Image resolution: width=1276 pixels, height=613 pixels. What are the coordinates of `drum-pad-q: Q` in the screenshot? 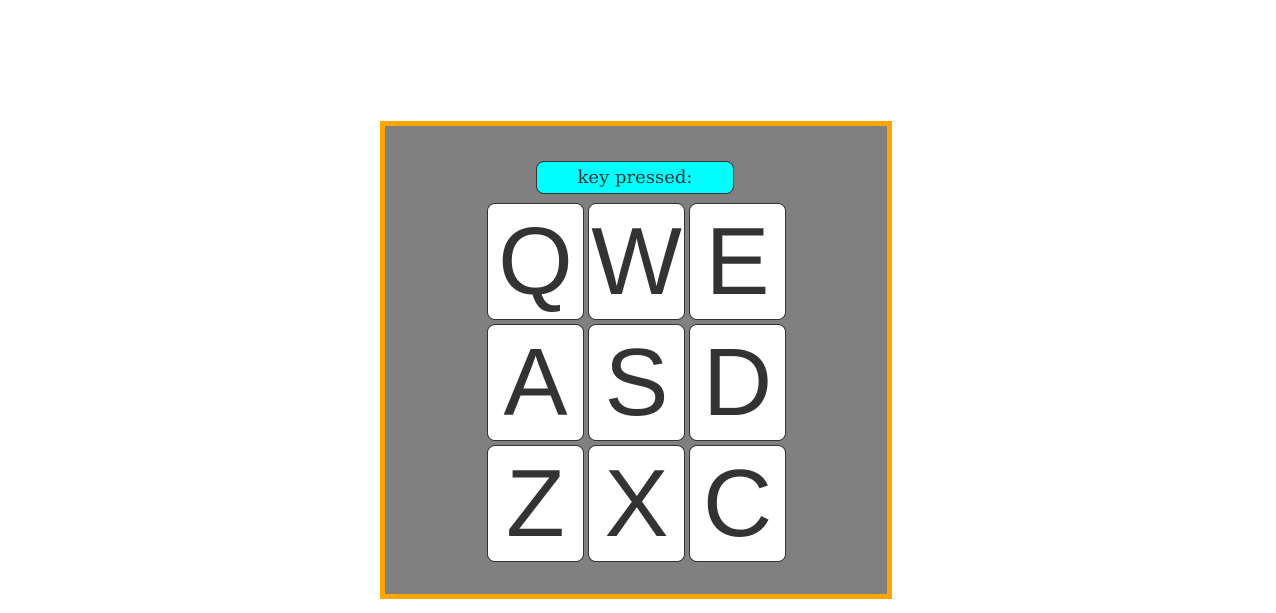 It's located at (535, 261).